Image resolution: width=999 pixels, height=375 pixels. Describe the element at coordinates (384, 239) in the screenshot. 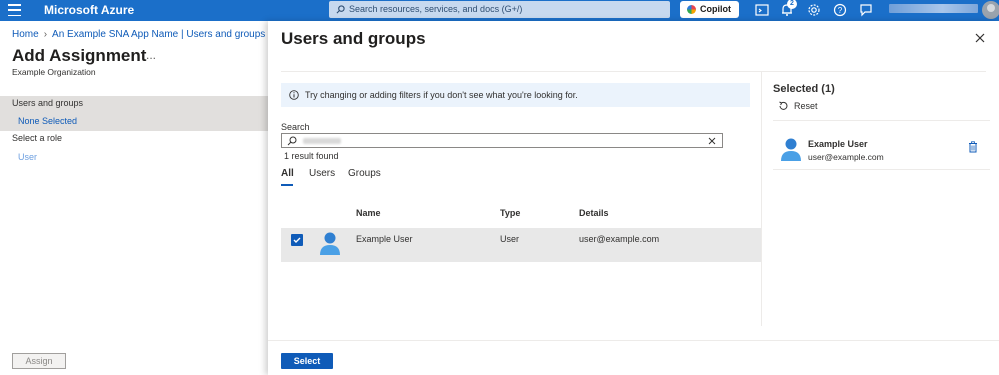

I see `row-name: Example User` at that location.